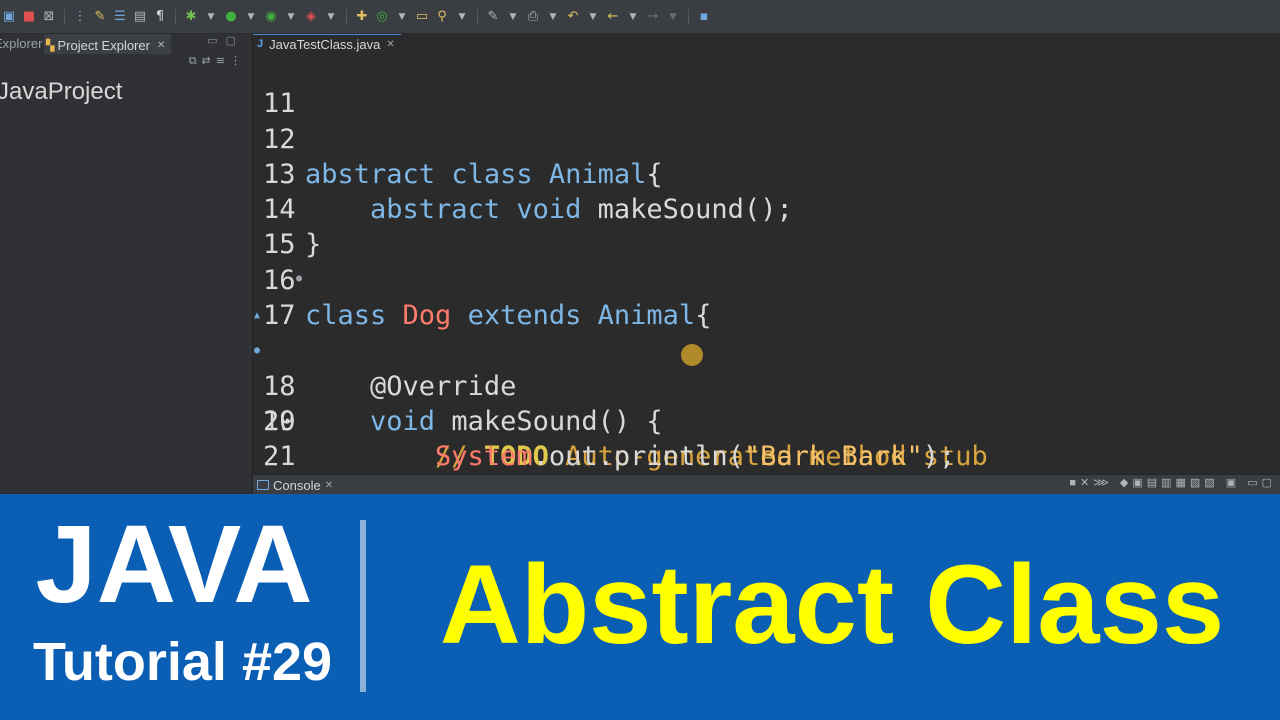 Image resolution: width=1280 pixels, height=720 pixels. I want to click on console-icon, so click(263, 485).